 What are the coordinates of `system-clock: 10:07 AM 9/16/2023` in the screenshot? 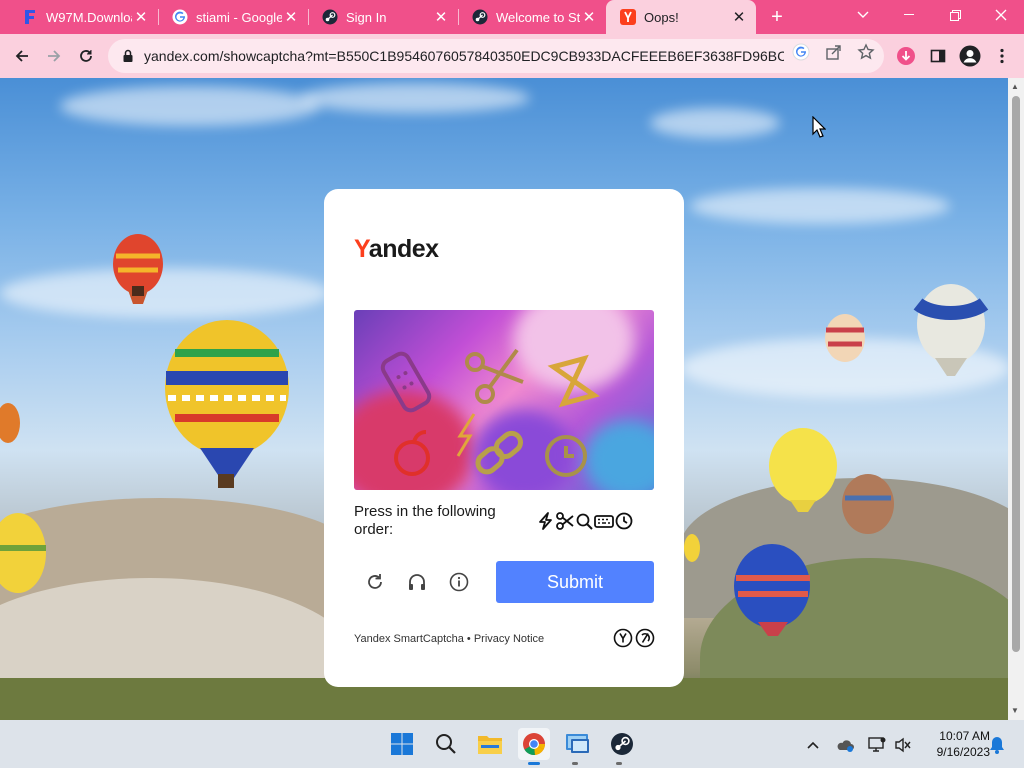 It's located at (955, 744).